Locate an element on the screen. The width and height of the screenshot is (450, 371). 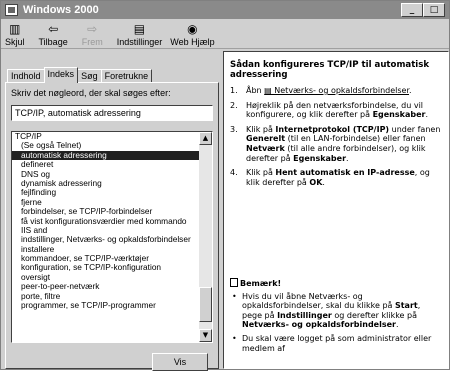
back-label: Tilbage is located at coordinates (53, 42).